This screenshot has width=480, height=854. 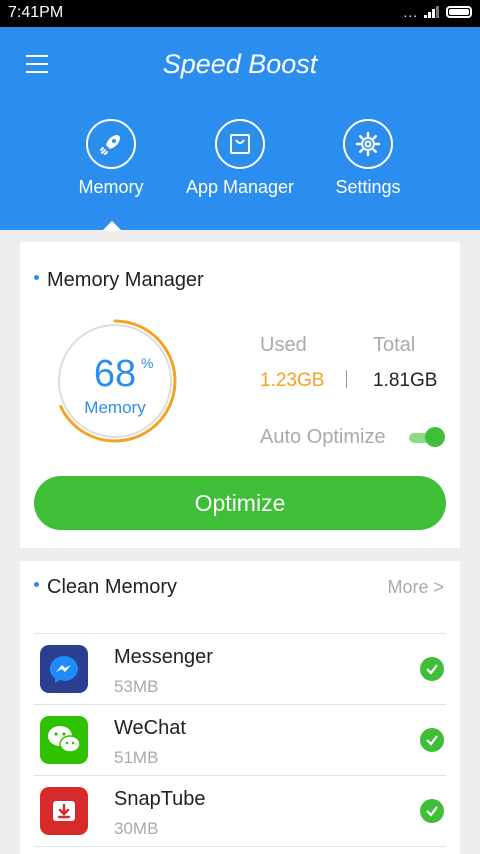 What do you see at coordinates (346, 379) in the screenshot?
I see `stat-divider` at bounding box center [346, 379].